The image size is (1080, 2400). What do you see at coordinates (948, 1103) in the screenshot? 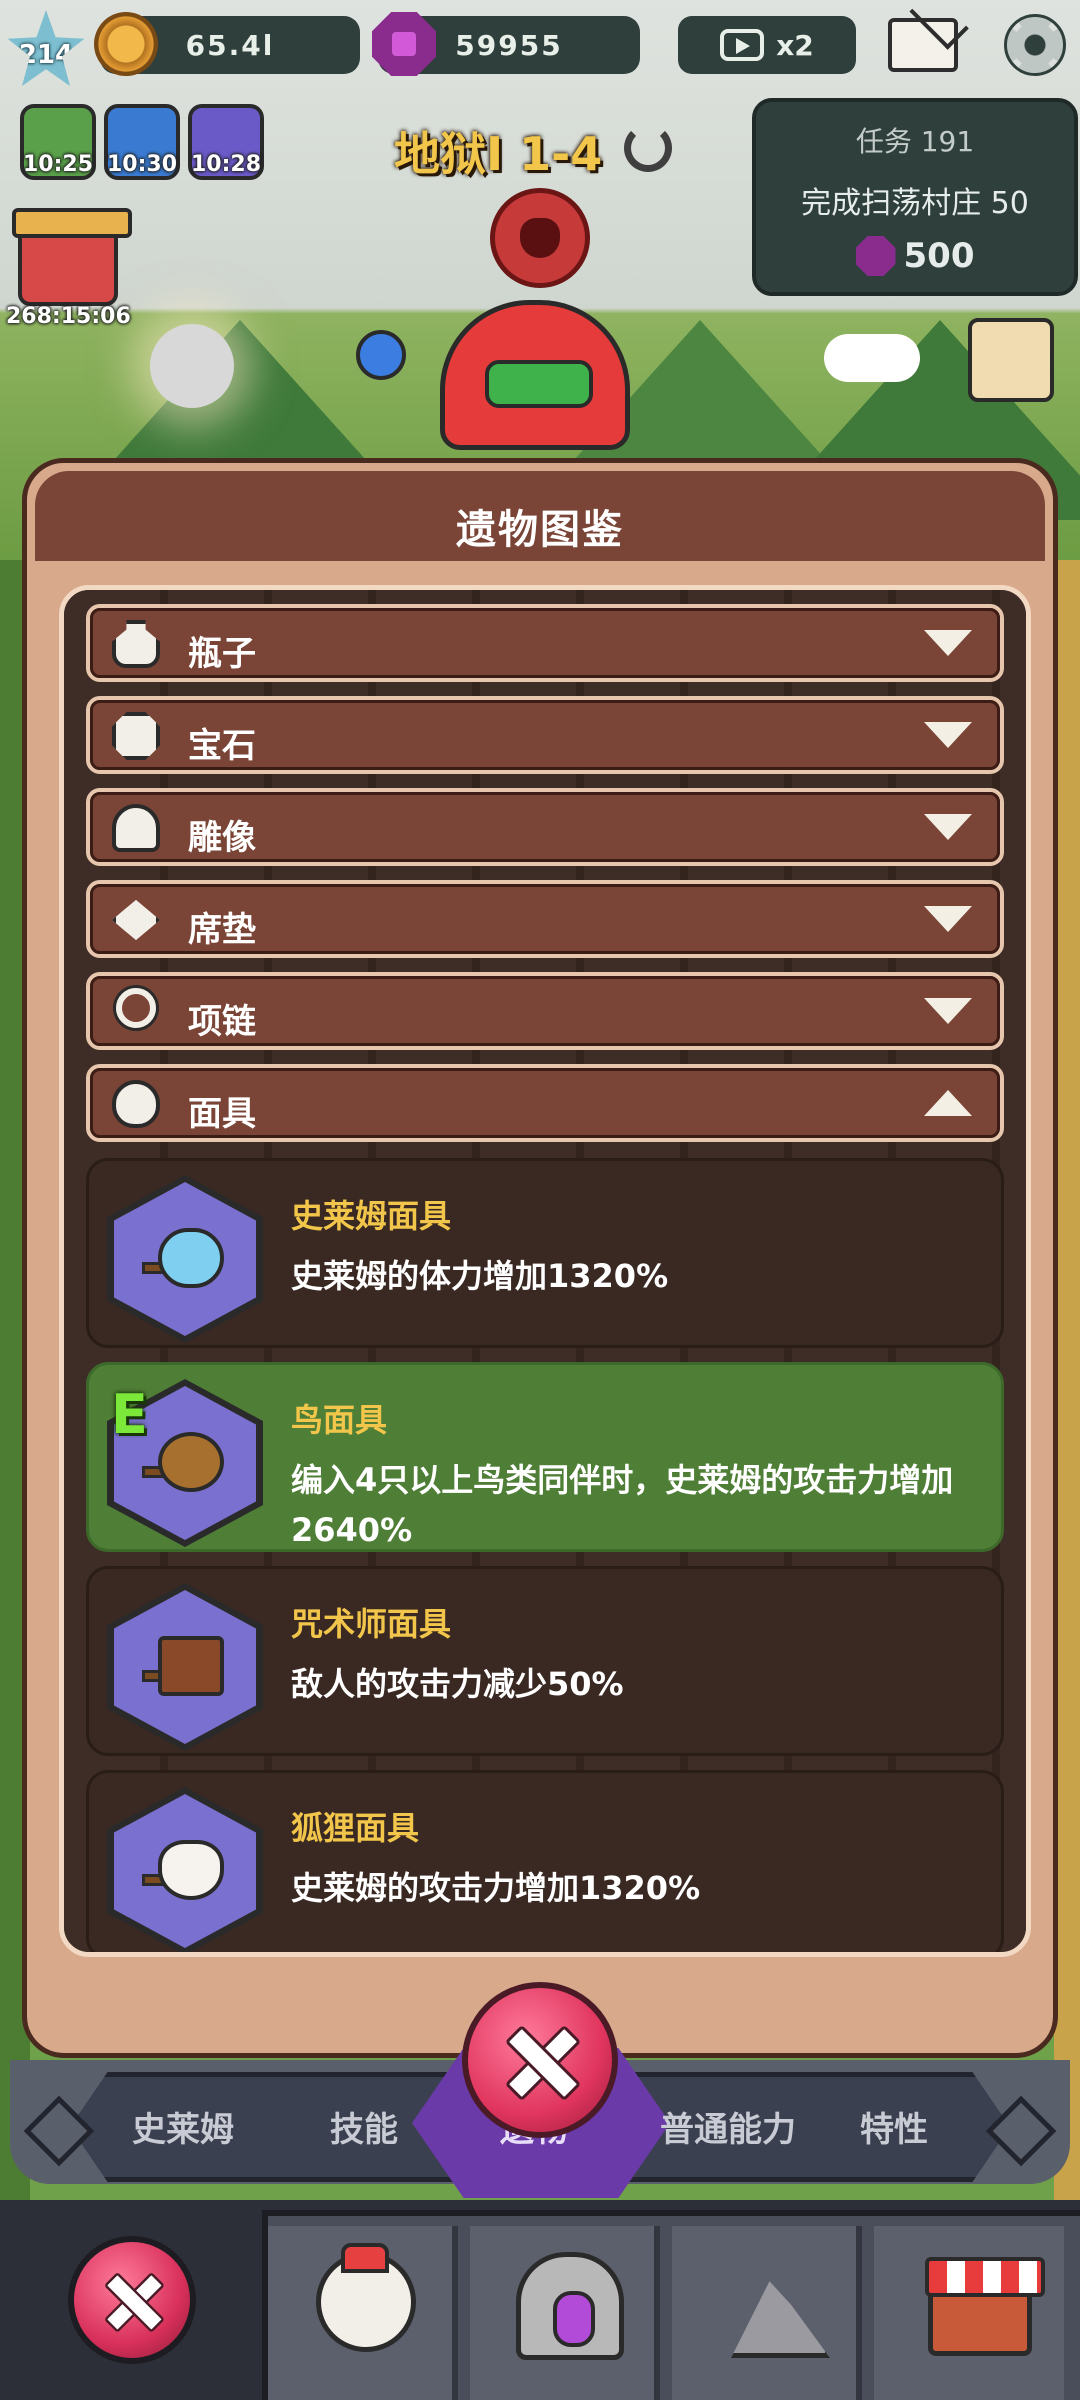
I see `chevron-up-icon` at bounding box center [948, 1103].